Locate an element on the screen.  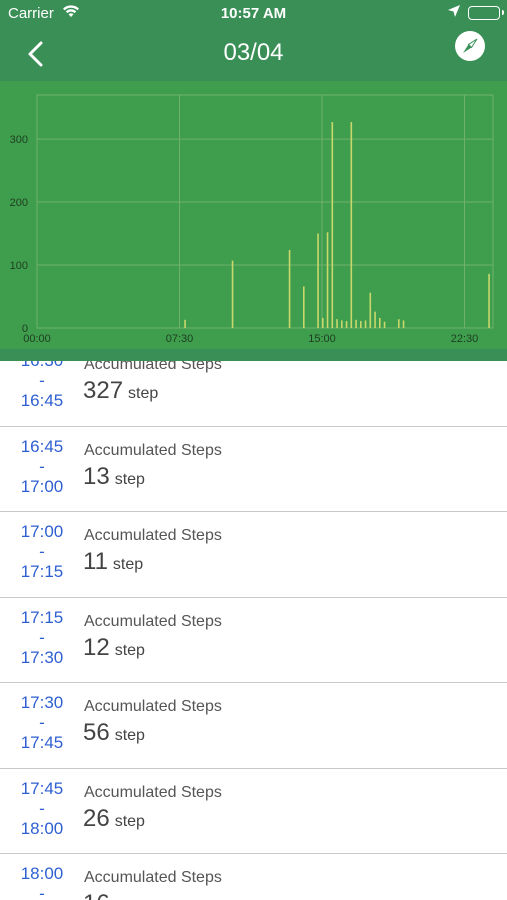
step-count-value: 26 is located at coordinates (96, 818).